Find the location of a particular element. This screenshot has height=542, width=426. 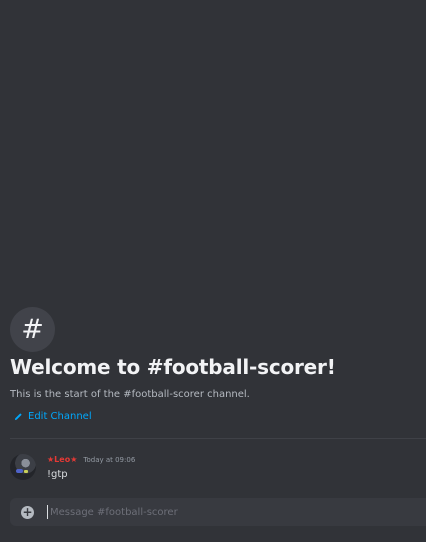

message-input is located at coordinates (236, 512).